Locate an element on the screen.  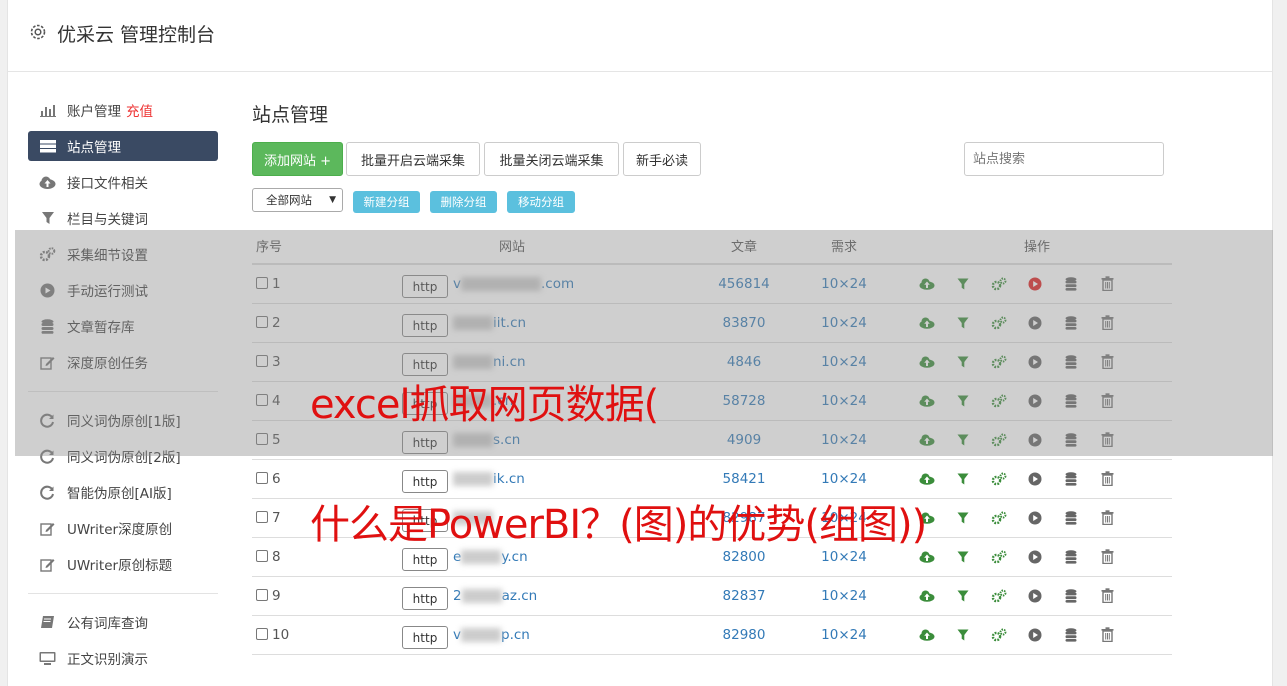
articles-count: 82837 is located at coordinates (744, 596).